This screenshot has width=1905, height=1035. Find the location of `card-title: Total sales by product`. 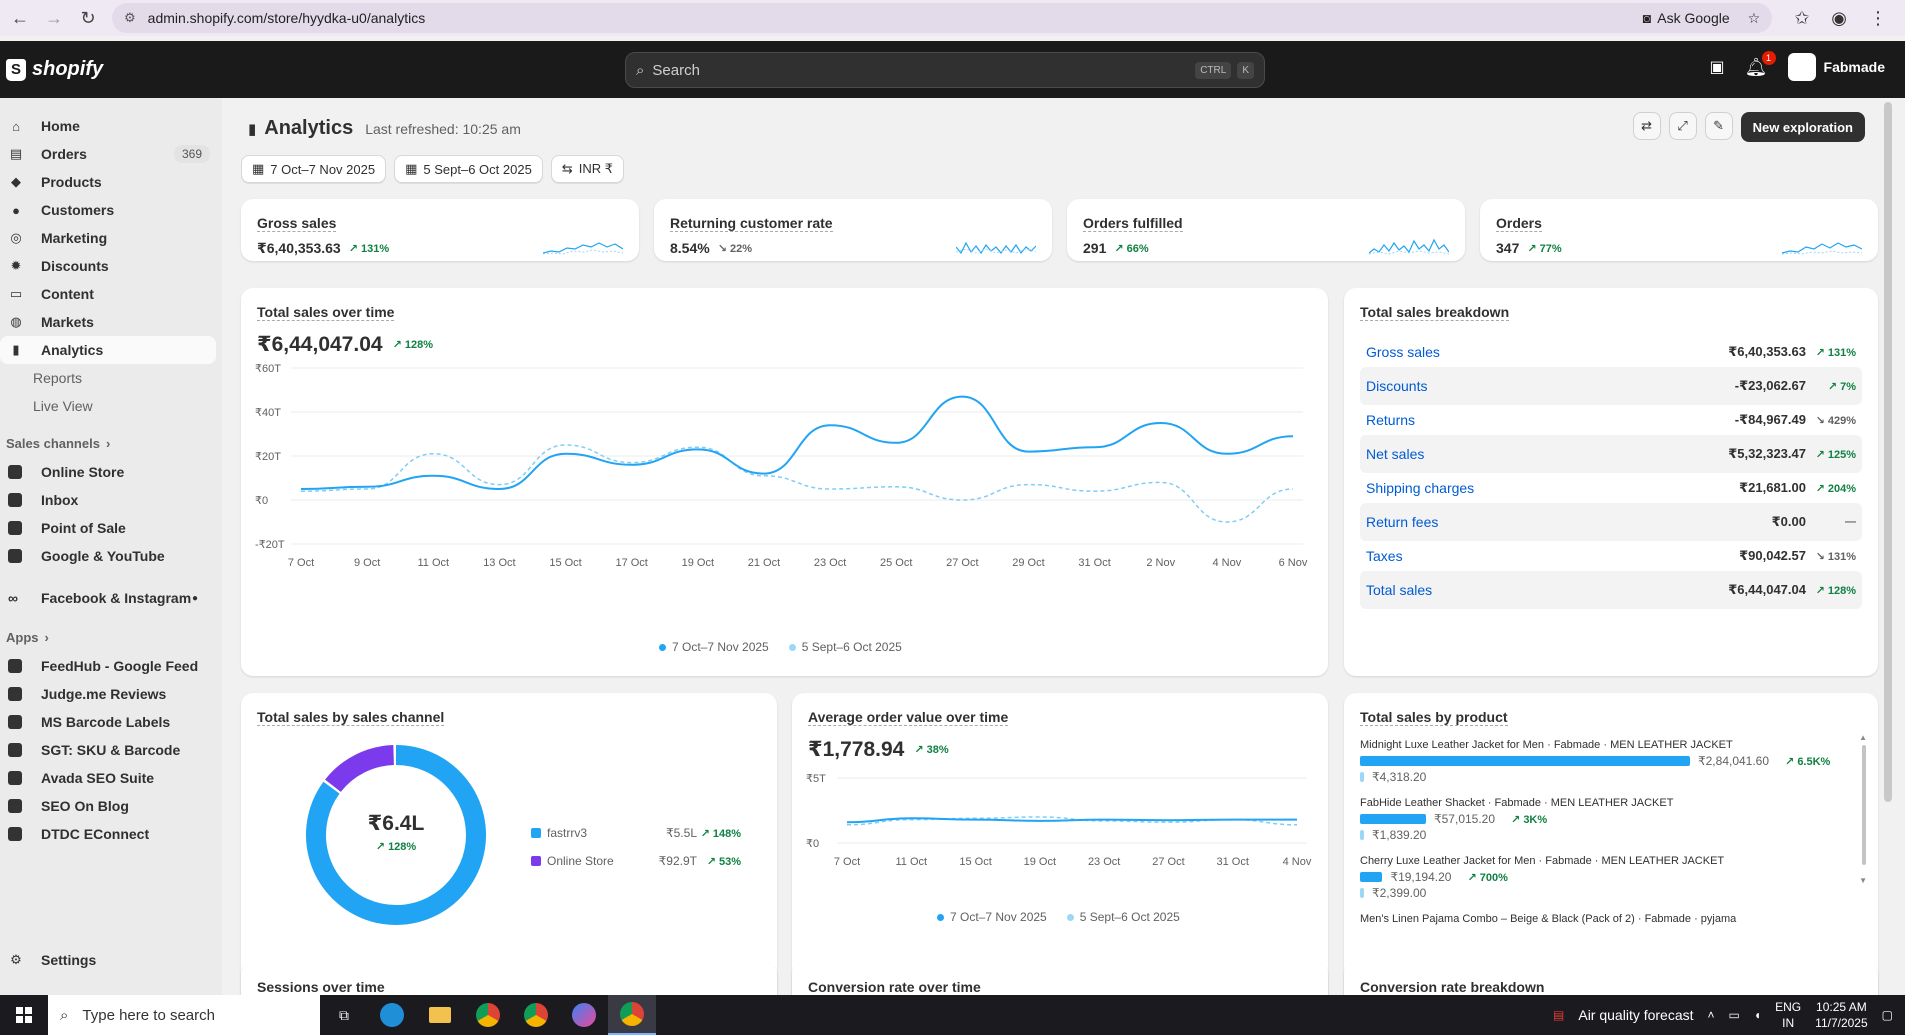

card-title: Total sales by product is located at coordinates (1434, 717).